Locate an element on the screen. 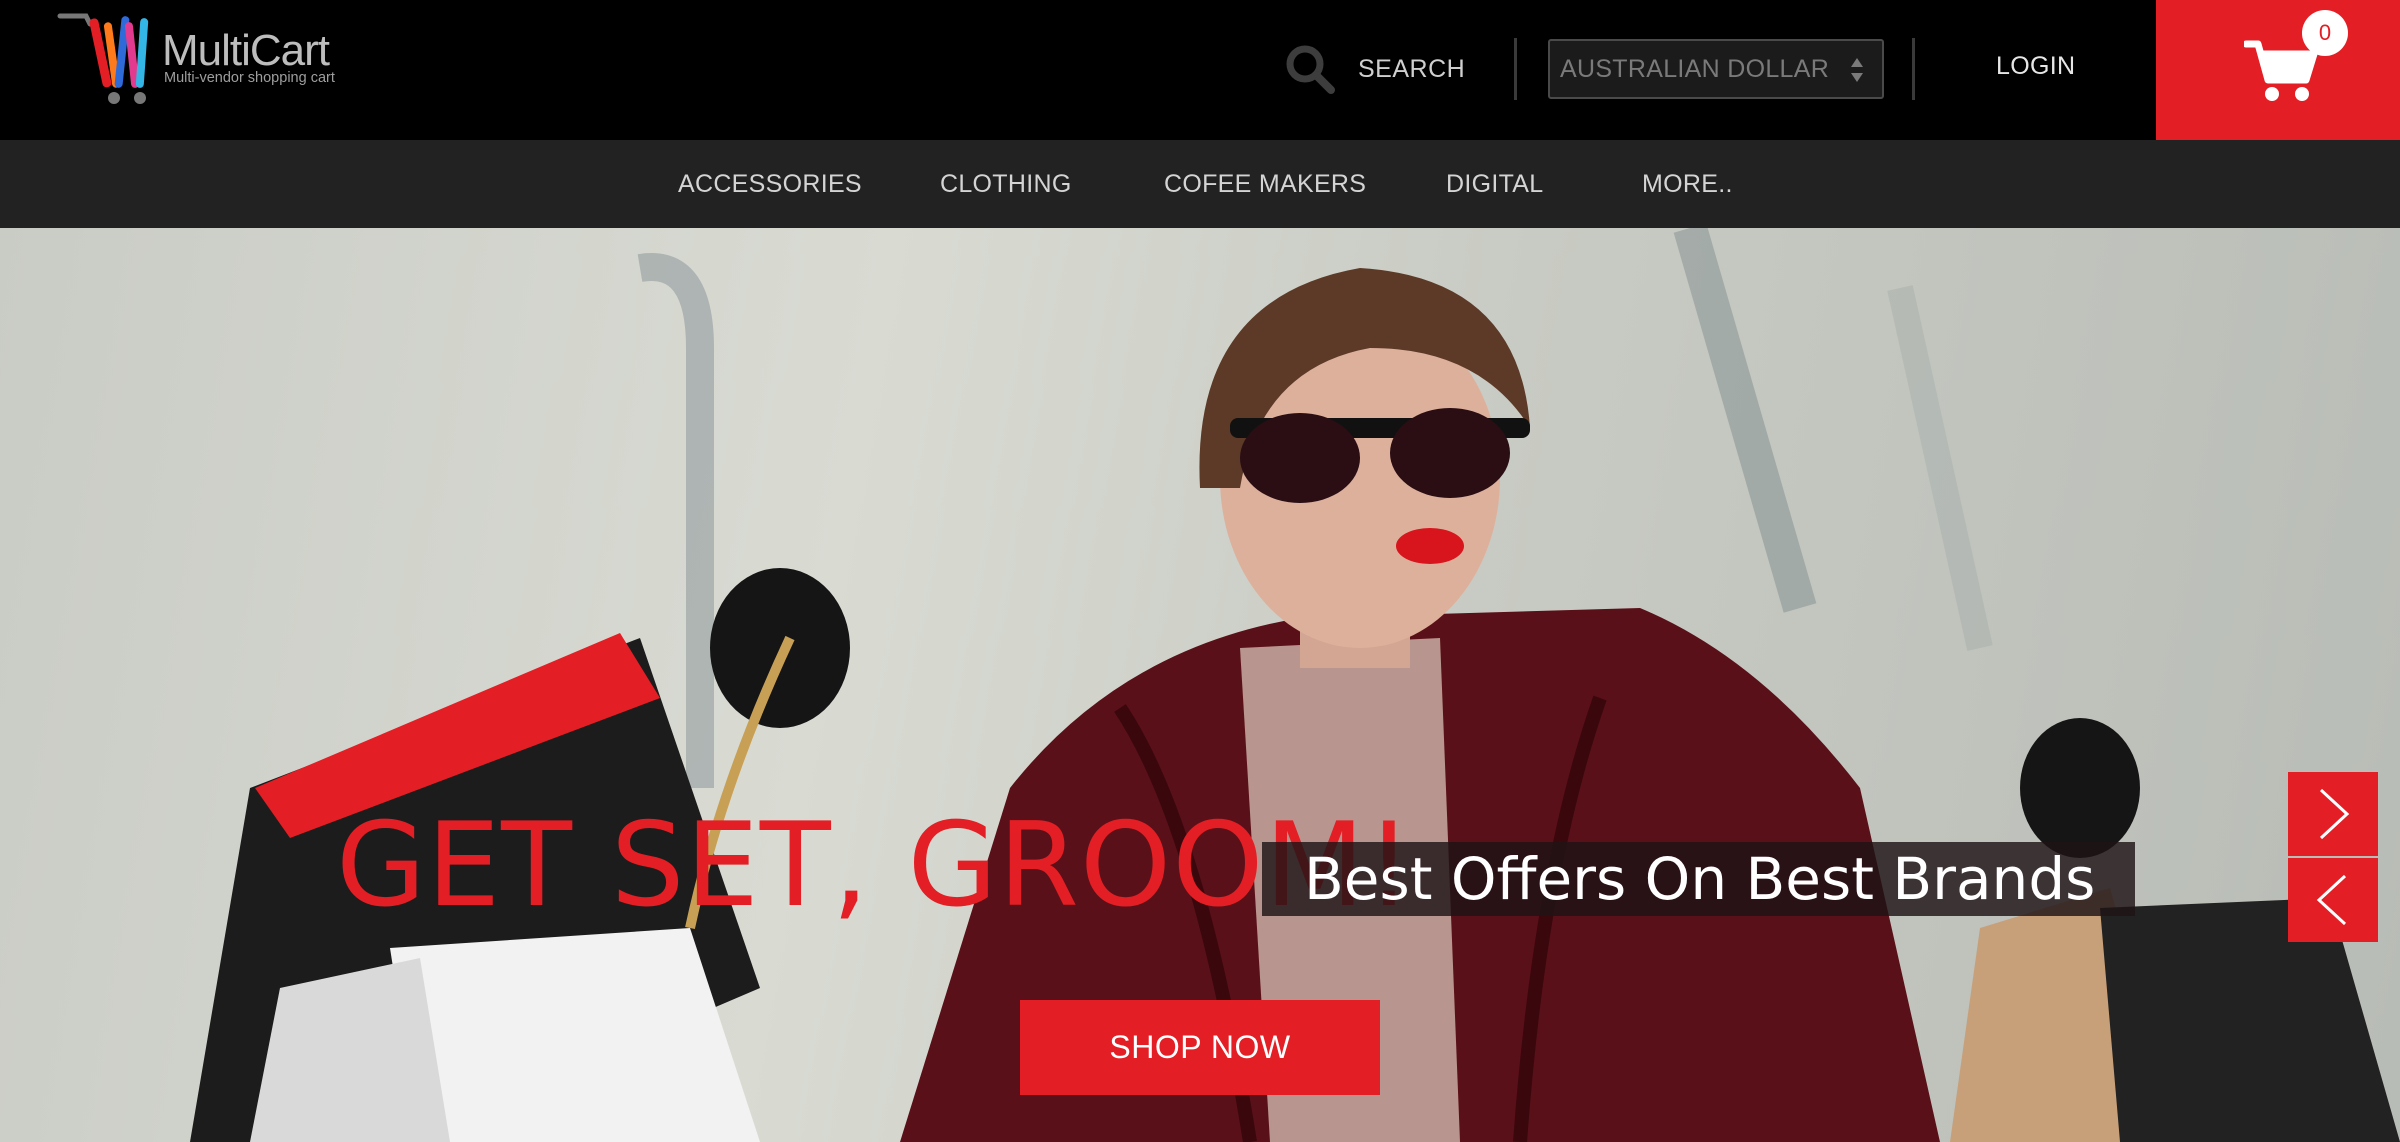 This screenshot has height=1142, width=2400. search-button: SEARCH is located at coordinates (1373, 69).